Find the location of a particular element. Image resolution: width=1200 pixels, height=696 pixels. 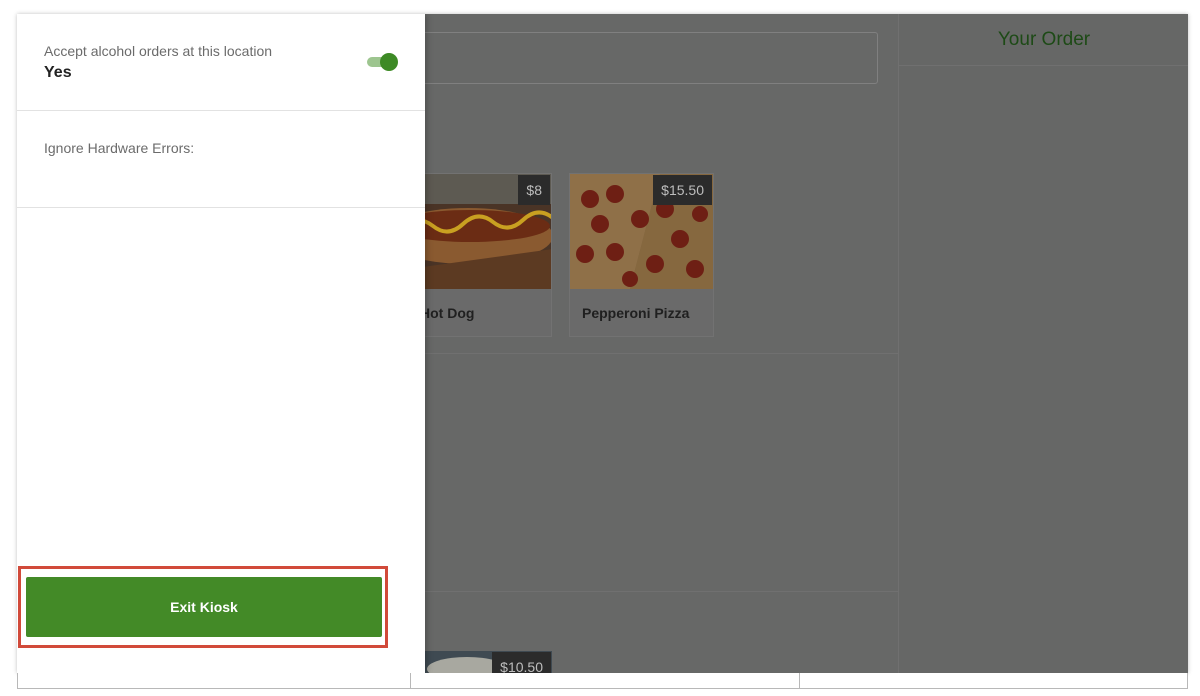

bottom-tab-strip is located at coordinates (602, 681).